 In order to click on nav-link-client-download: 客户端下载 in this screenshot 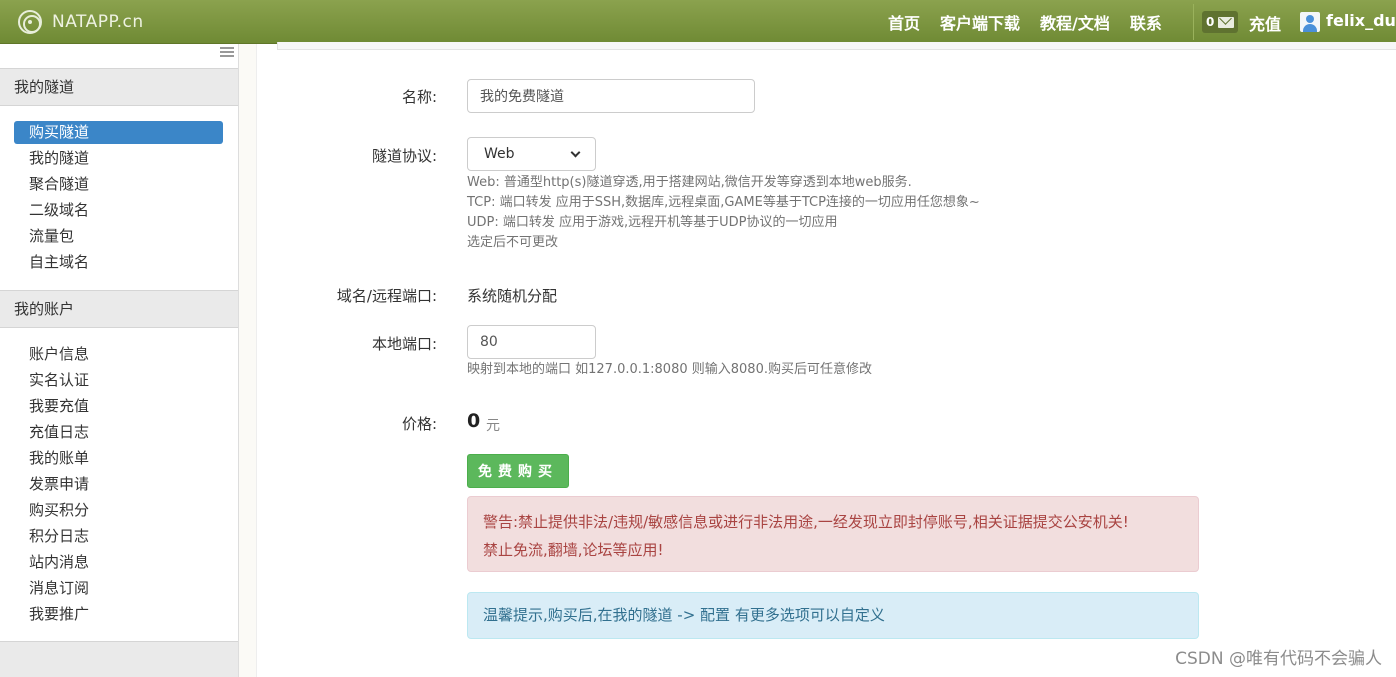, I will do `click(980, 22)`.